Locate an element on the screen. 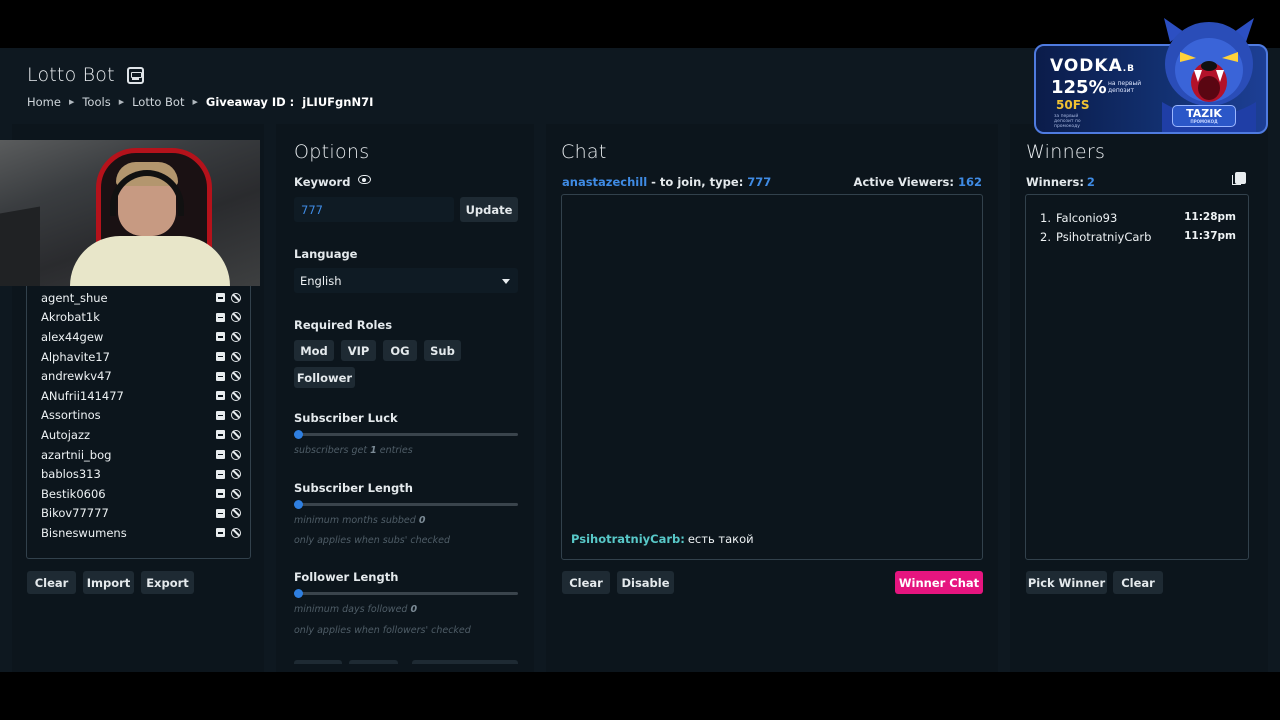 The width and height of the screenshot is (1280, 720). keyword-label: Keyword is located at coordinates (322, 182).